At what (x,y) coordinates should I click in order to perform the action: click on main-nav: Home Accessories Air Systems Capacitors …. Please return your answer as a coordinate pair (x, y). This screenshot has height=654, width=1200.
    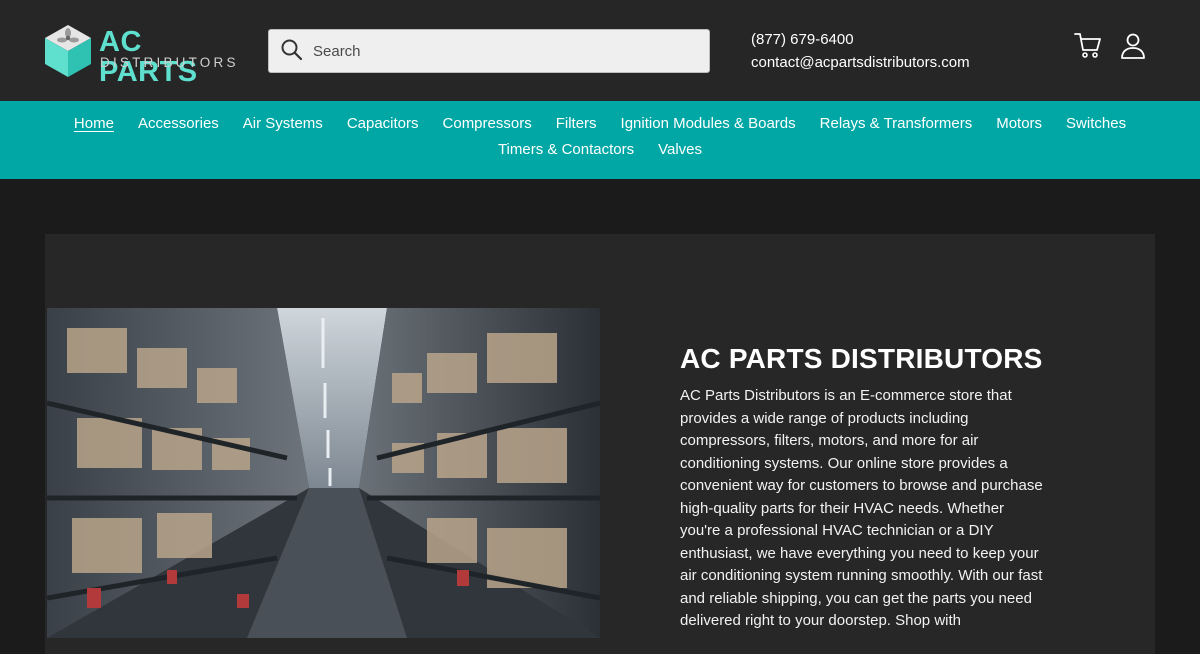
    Looking at the image, I should click on (600, 140).